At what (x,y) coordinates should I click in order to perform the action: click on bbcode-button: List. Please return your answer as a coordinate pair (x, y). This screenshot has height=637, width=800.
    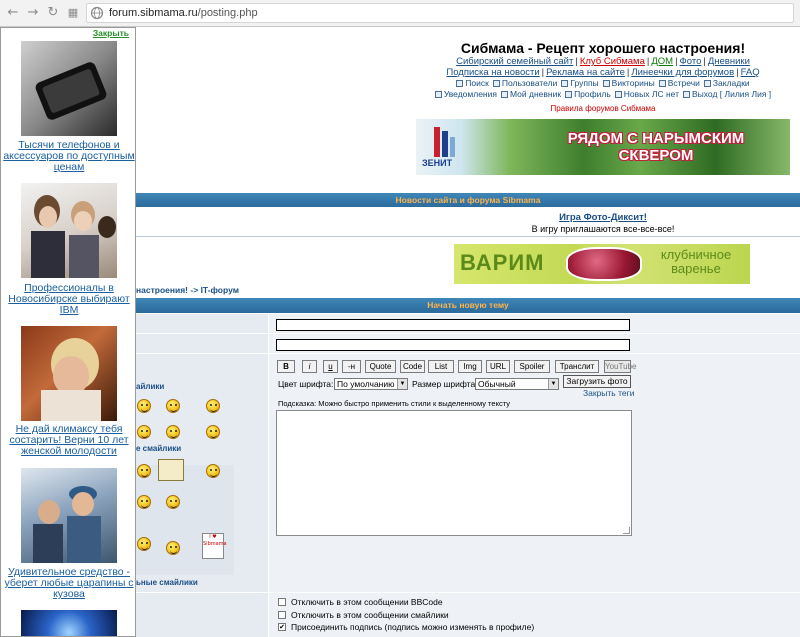
    Looking at the image, I should click on (441, 366).